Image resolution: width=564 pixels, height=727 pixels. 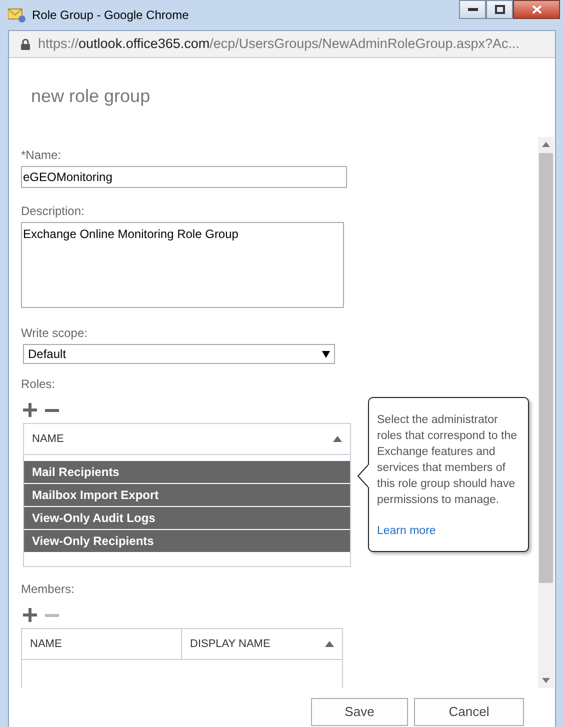 I want to click on field-label: Write scope:, so click(x=54, y=333).